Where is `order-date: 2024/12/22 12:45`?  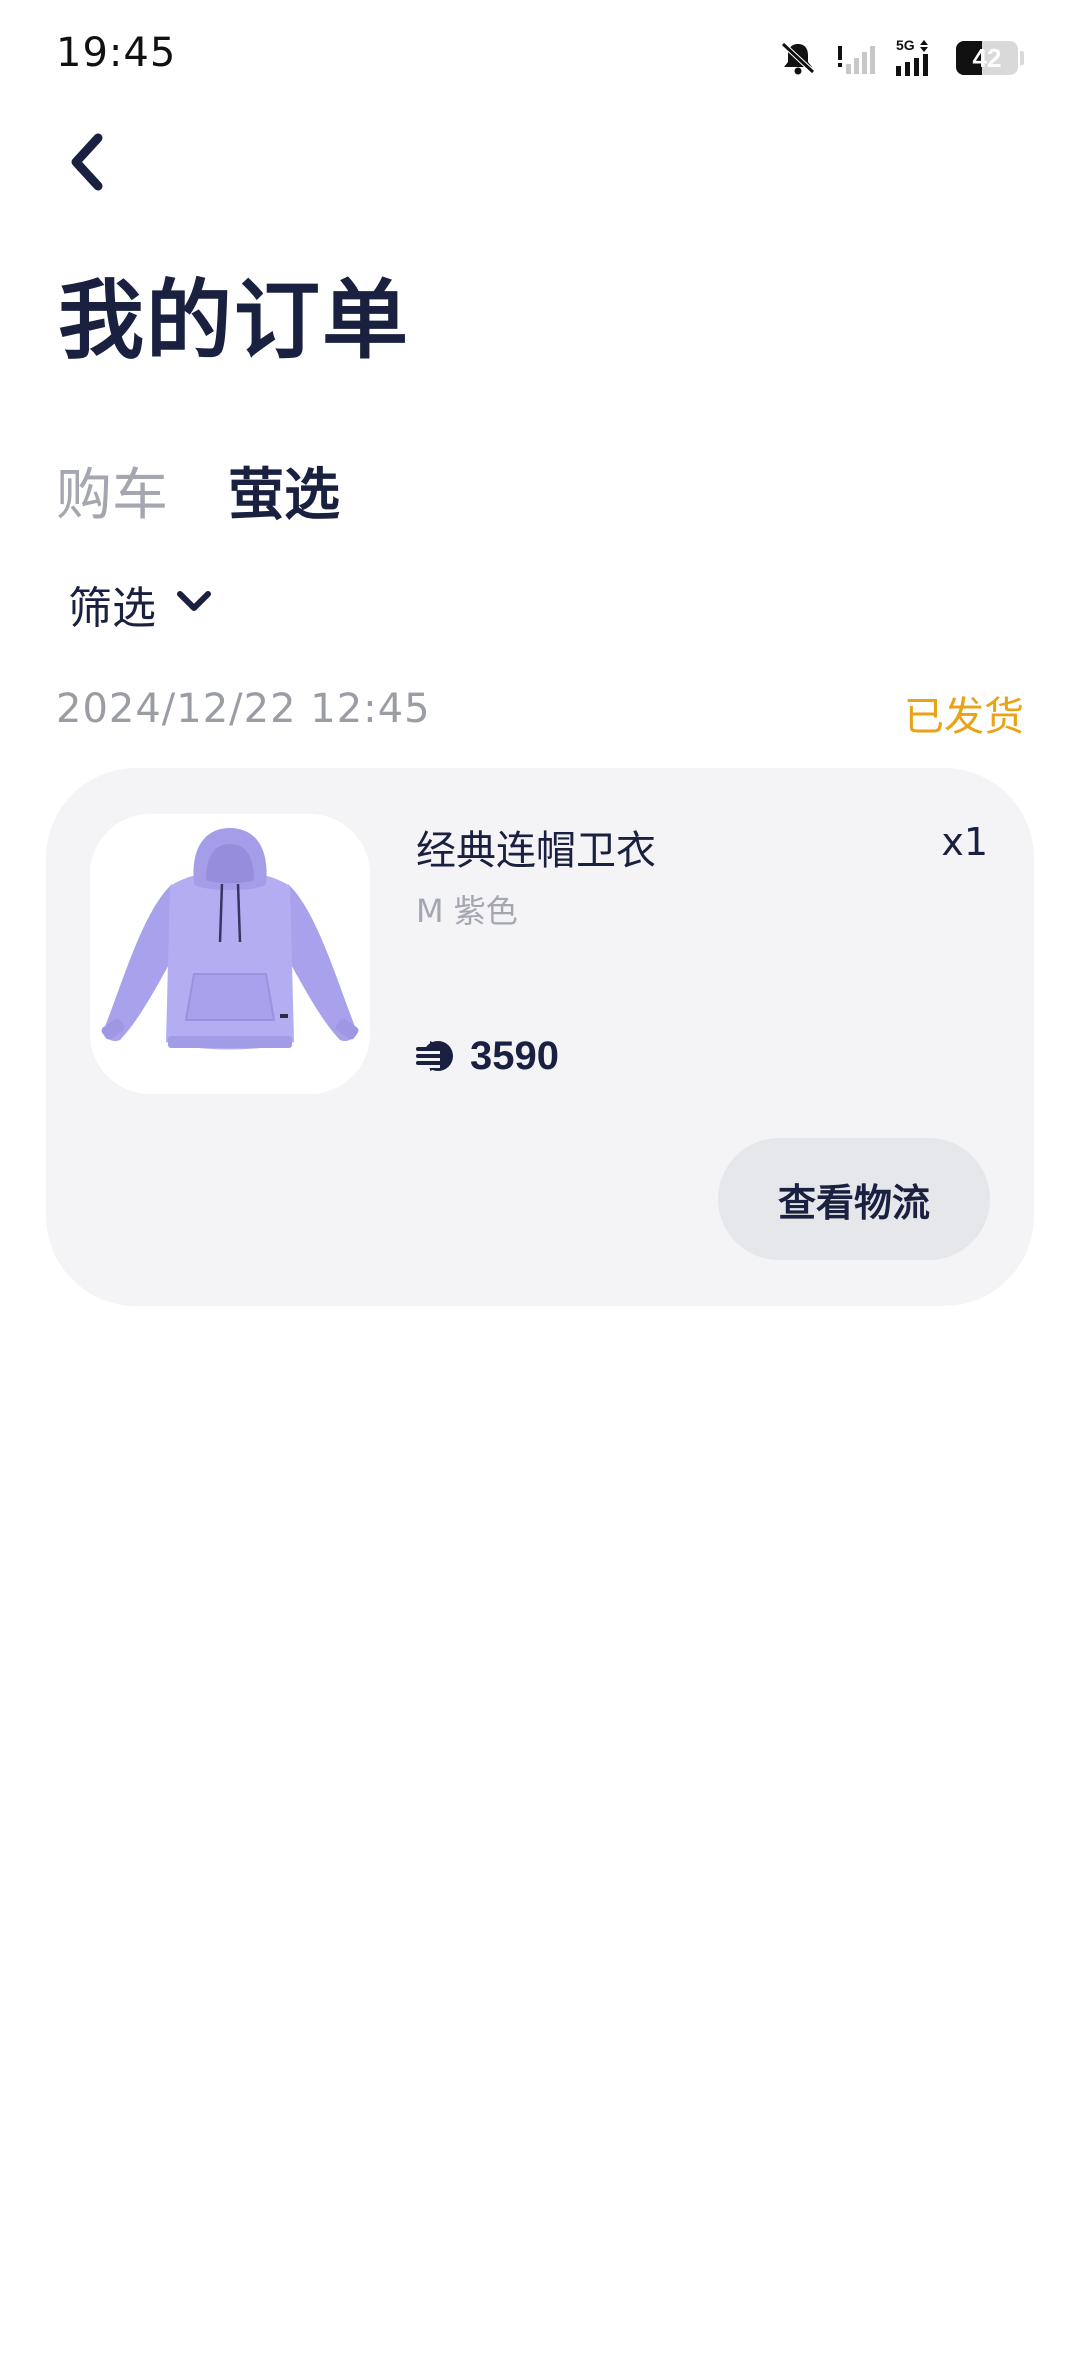
order-date: 2024/12/22 12:45 is located at coordinates (243, 709).